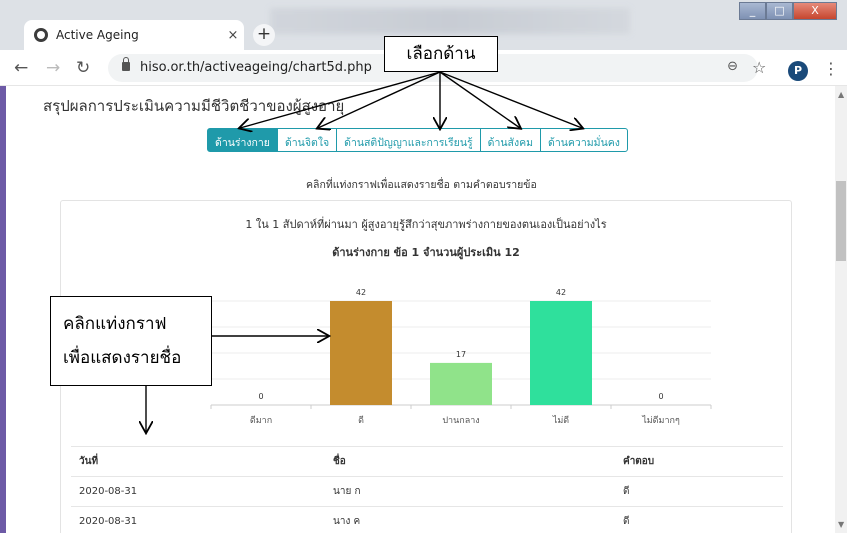 This screenshot has height=533, width=847. What do you see at coordinates (510, 140) in the screenshot?
I see `tab-social: ด้านสังคม` at bounding box center [510, 140].